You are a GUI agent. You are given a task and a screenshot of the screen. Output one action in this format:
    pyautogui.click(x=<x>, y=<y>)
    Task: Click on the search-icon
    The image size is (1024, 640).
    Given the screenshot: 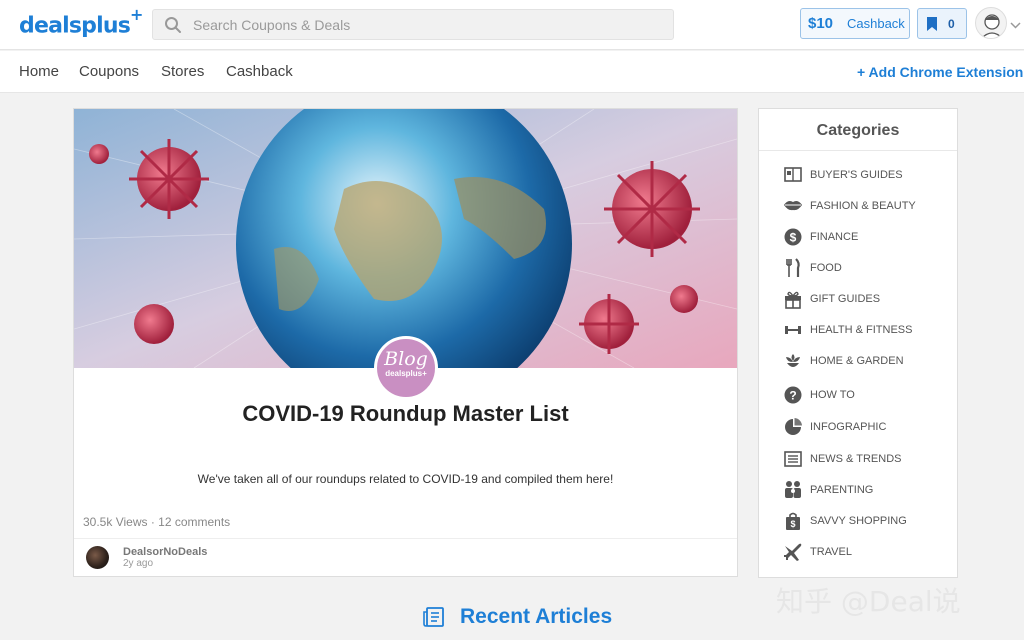 What is the action you would take?
    pyautogui.click(x=173, y=27)
    